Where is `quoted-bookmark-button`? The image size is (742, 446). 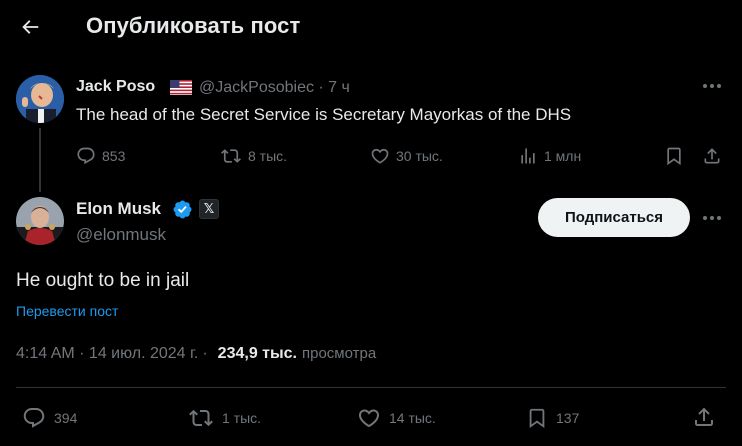 quoted-bookmark-button is located at coordinates (674, 156).